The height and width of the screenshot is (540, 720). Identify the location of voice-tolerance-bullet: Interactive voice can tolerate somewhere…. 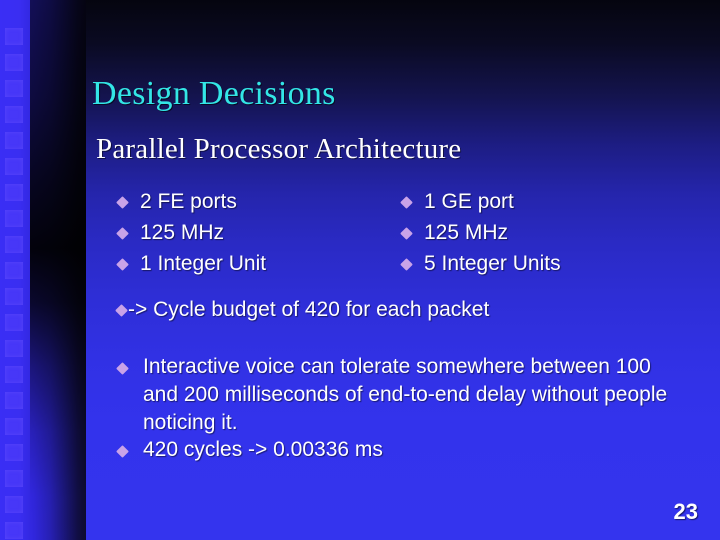
(400, 395).